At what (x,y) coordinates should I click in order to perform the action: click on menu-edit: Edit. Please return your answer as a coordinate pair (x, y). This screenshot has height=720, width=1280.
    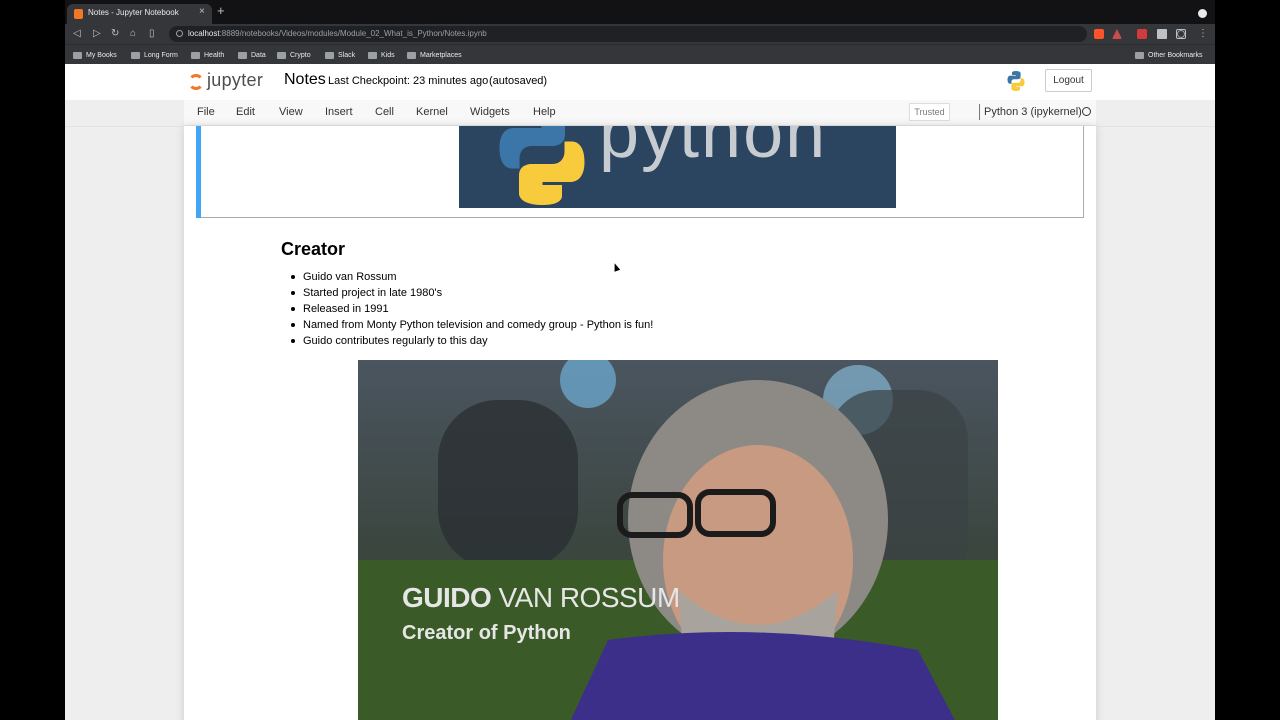
    Looking at the image, I should click on (245, 112).